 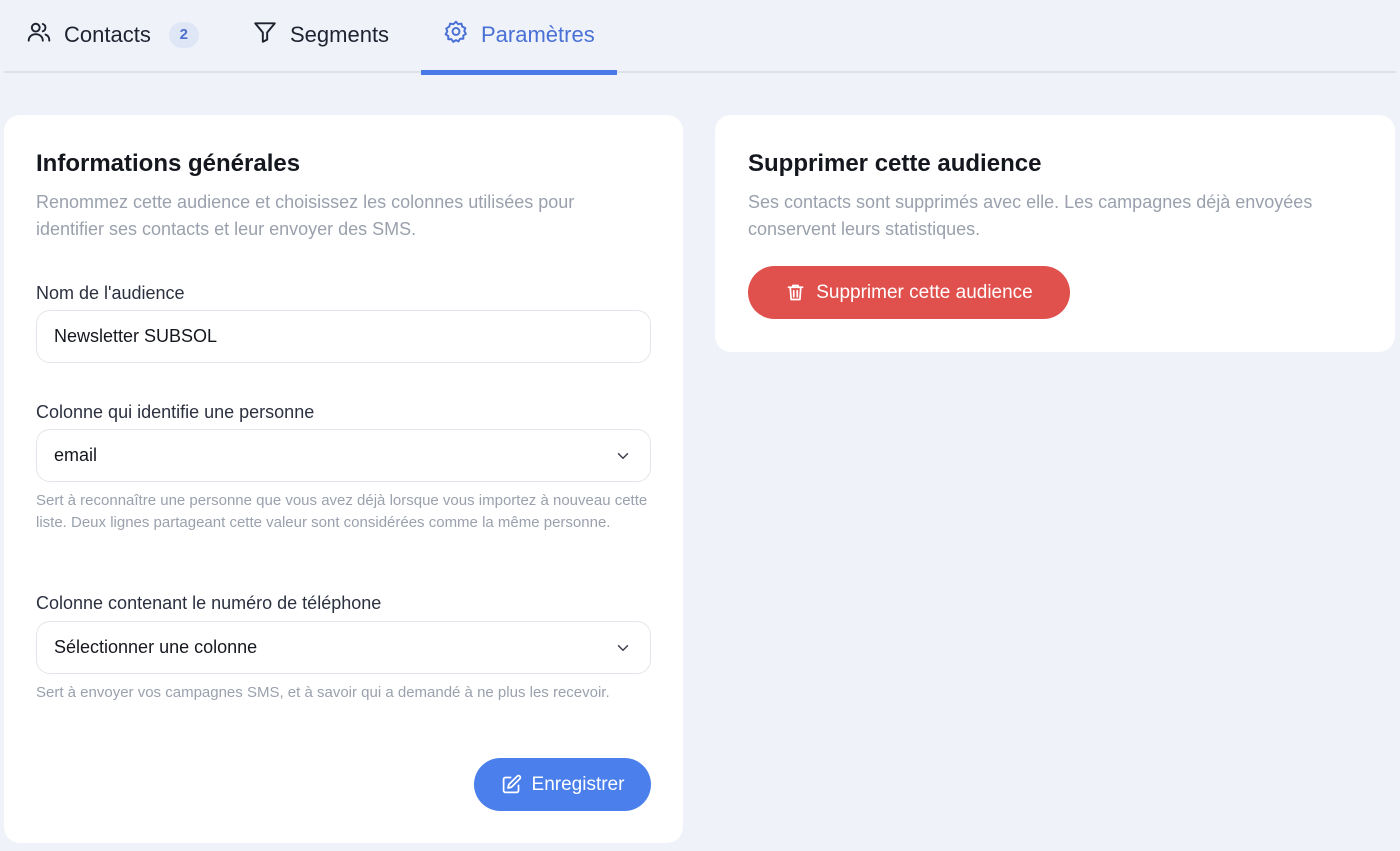 I want to click on tab-settings-label: Paramètres, so click(x=538, y=34).